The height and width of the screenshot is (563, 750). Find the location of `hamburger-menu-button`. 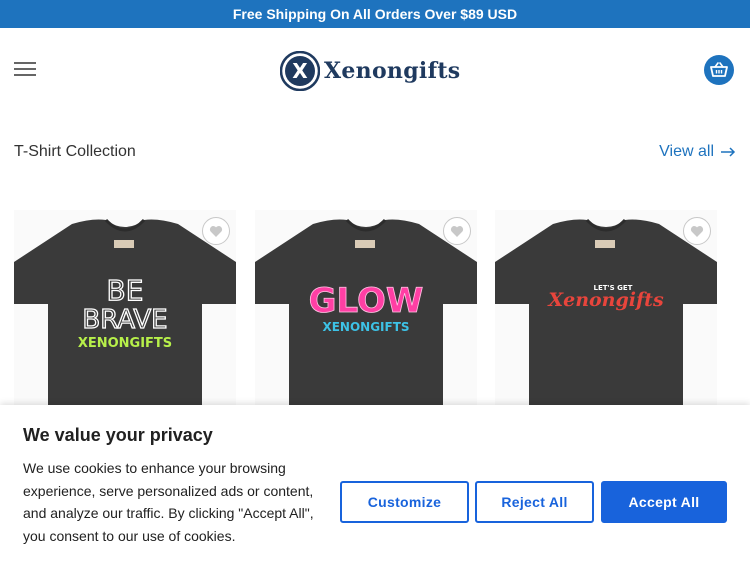

hamburger-menu-button is located at coordinates (25, 70).